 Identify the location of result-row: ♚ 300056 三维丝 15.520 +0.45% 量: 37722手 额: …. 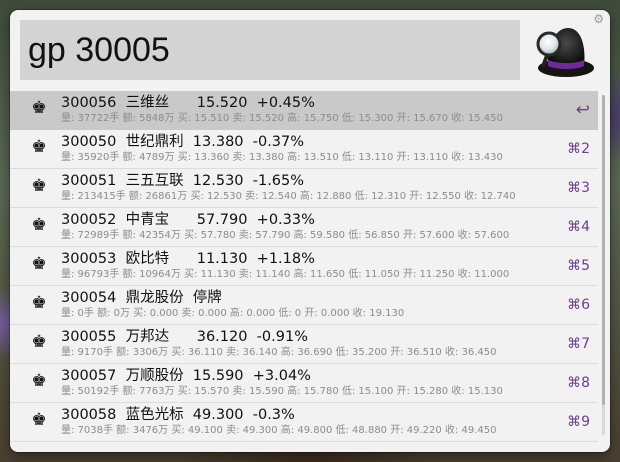
(304, 110).